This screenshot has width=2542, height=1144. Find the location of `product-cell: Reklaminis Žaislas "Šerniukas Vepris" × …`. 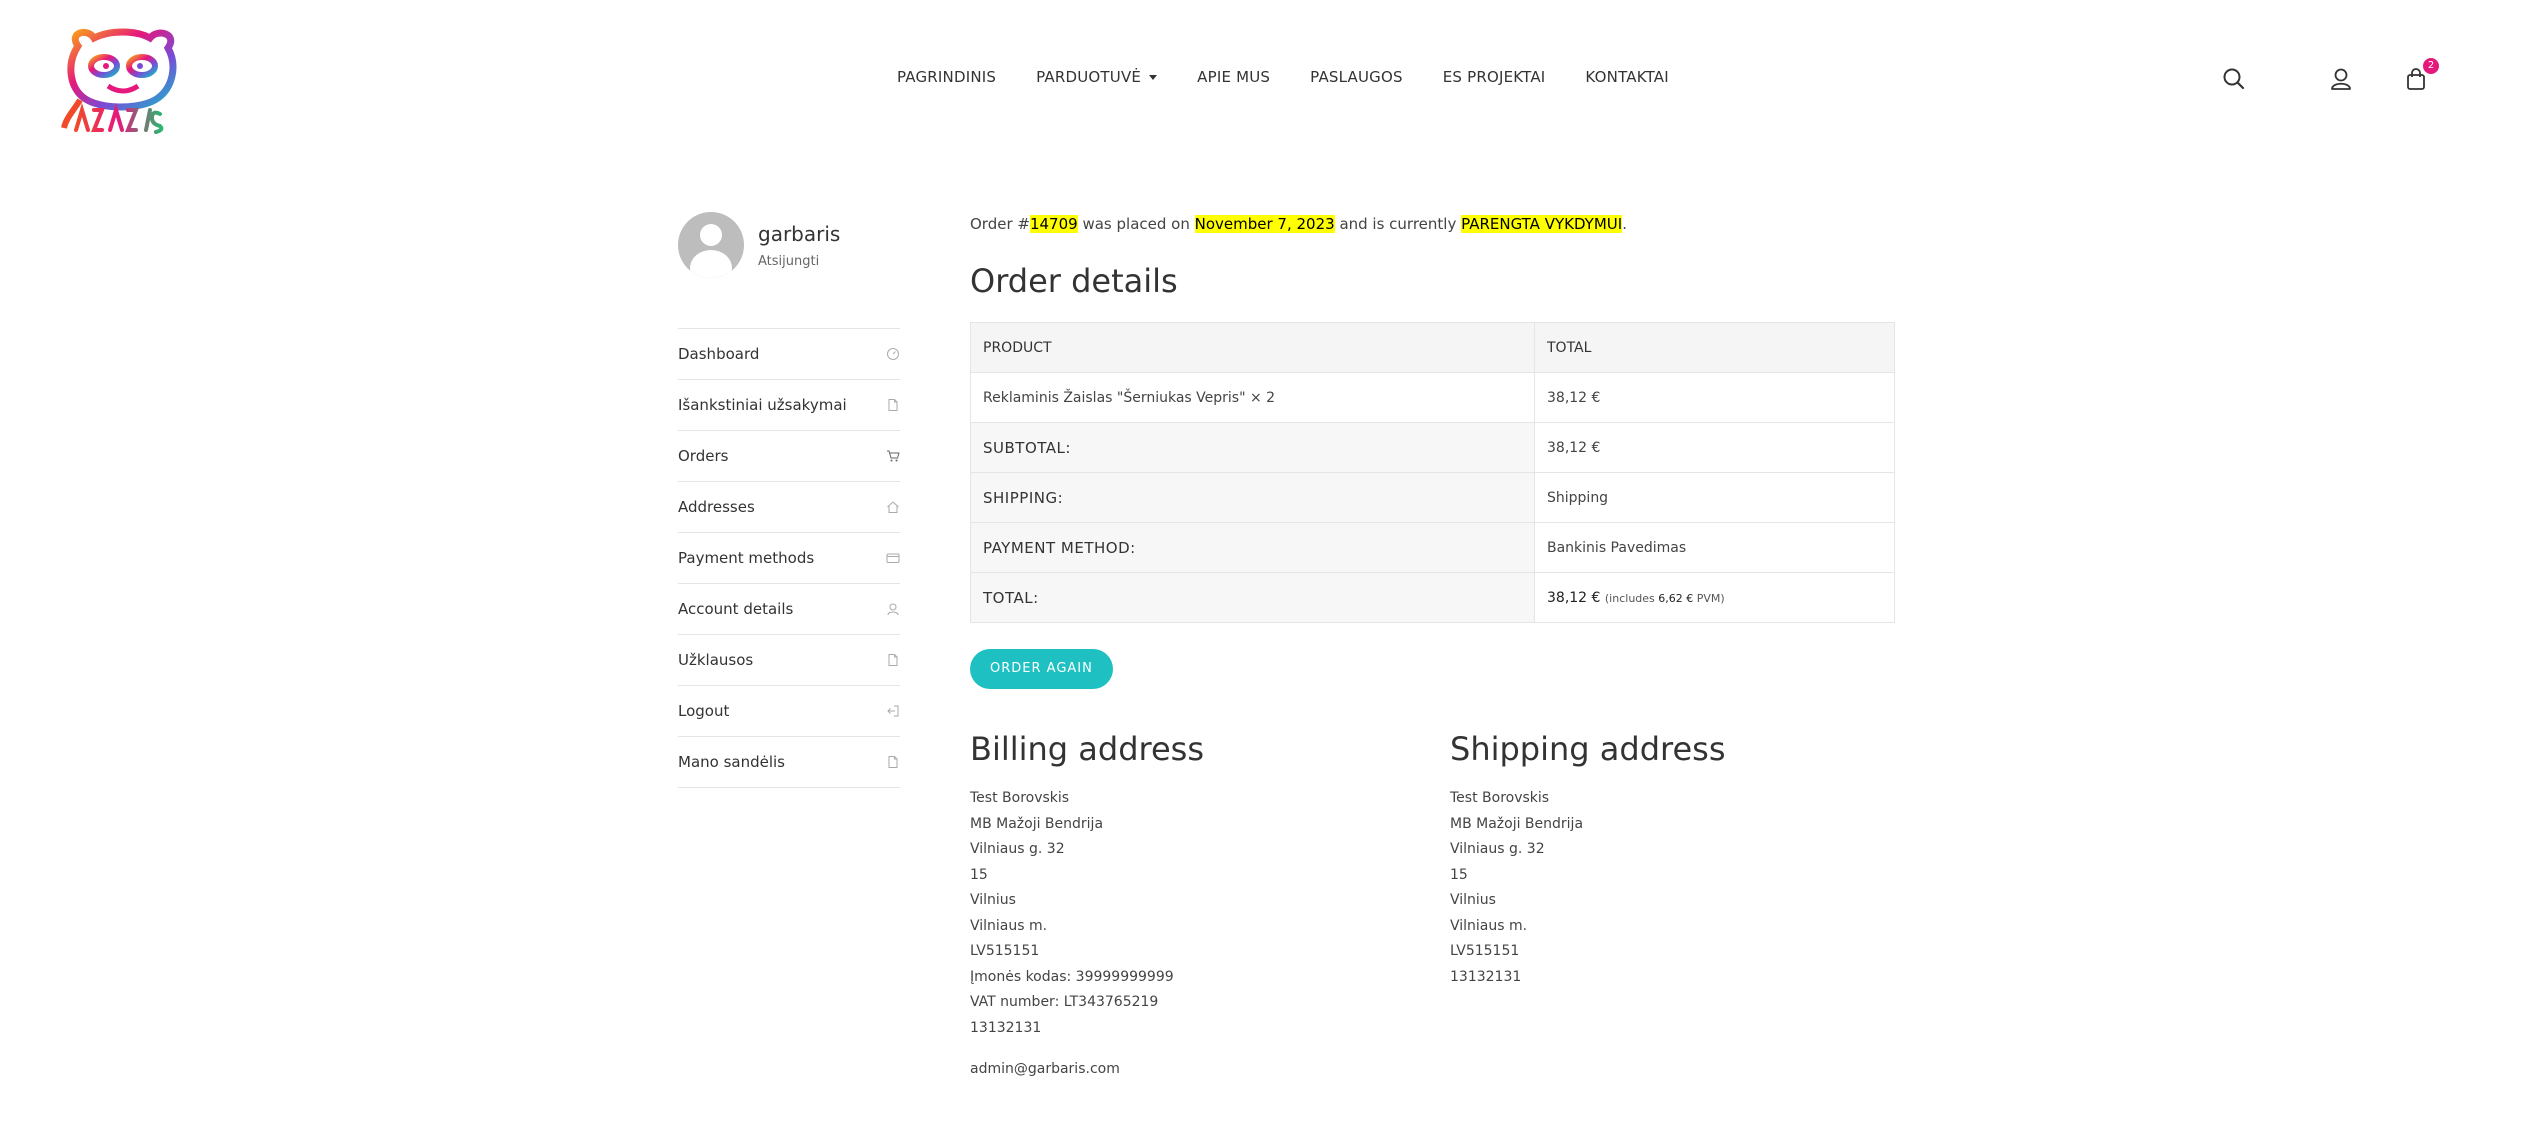

product-cell: Reklaminis Žaislas "Šerniukas Vepris" × … is located at coordinates (1252, 397).